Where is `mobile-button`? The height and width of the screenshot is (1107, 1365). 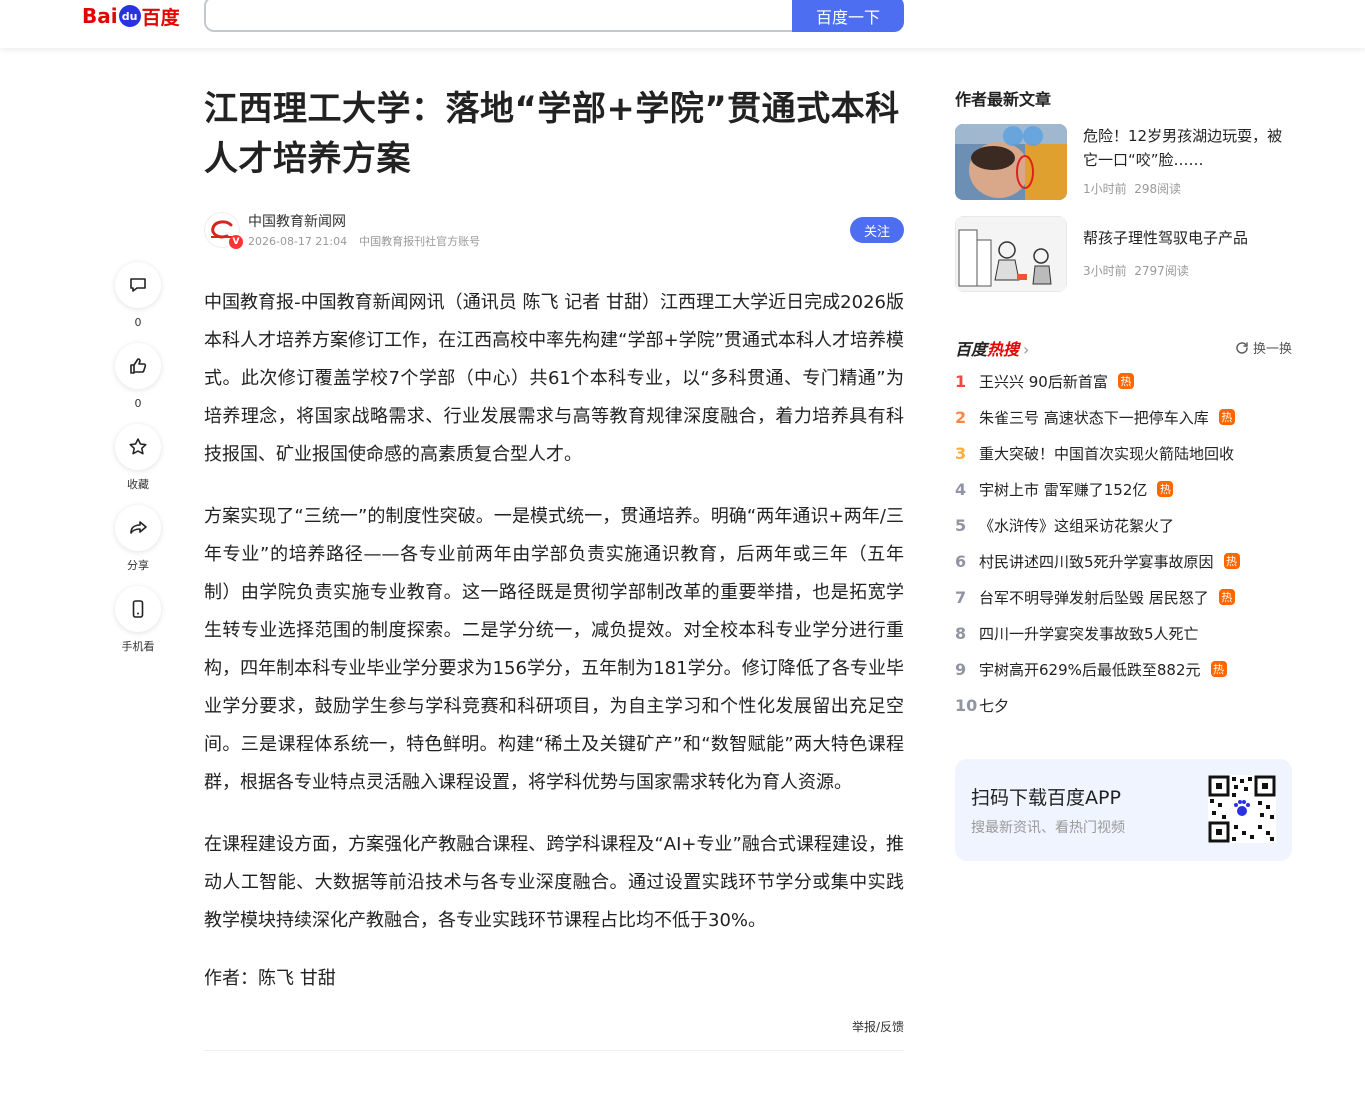 mobile-button is located at coordinates (138, 609).